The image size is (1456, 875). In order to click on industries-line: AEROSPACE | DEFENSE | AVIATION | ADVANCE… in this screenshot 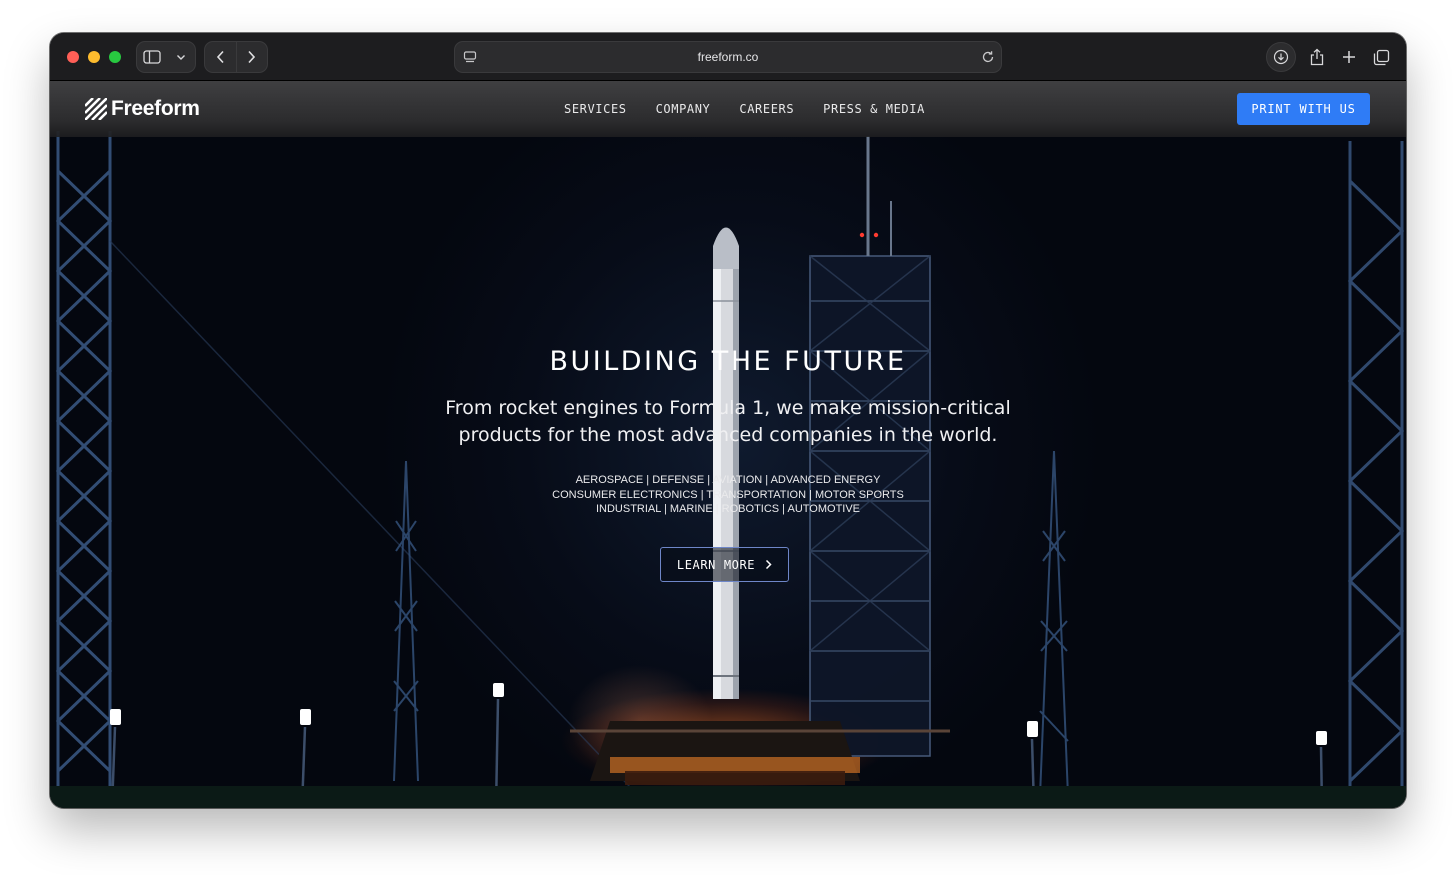, I will do `click(728, 480)`.